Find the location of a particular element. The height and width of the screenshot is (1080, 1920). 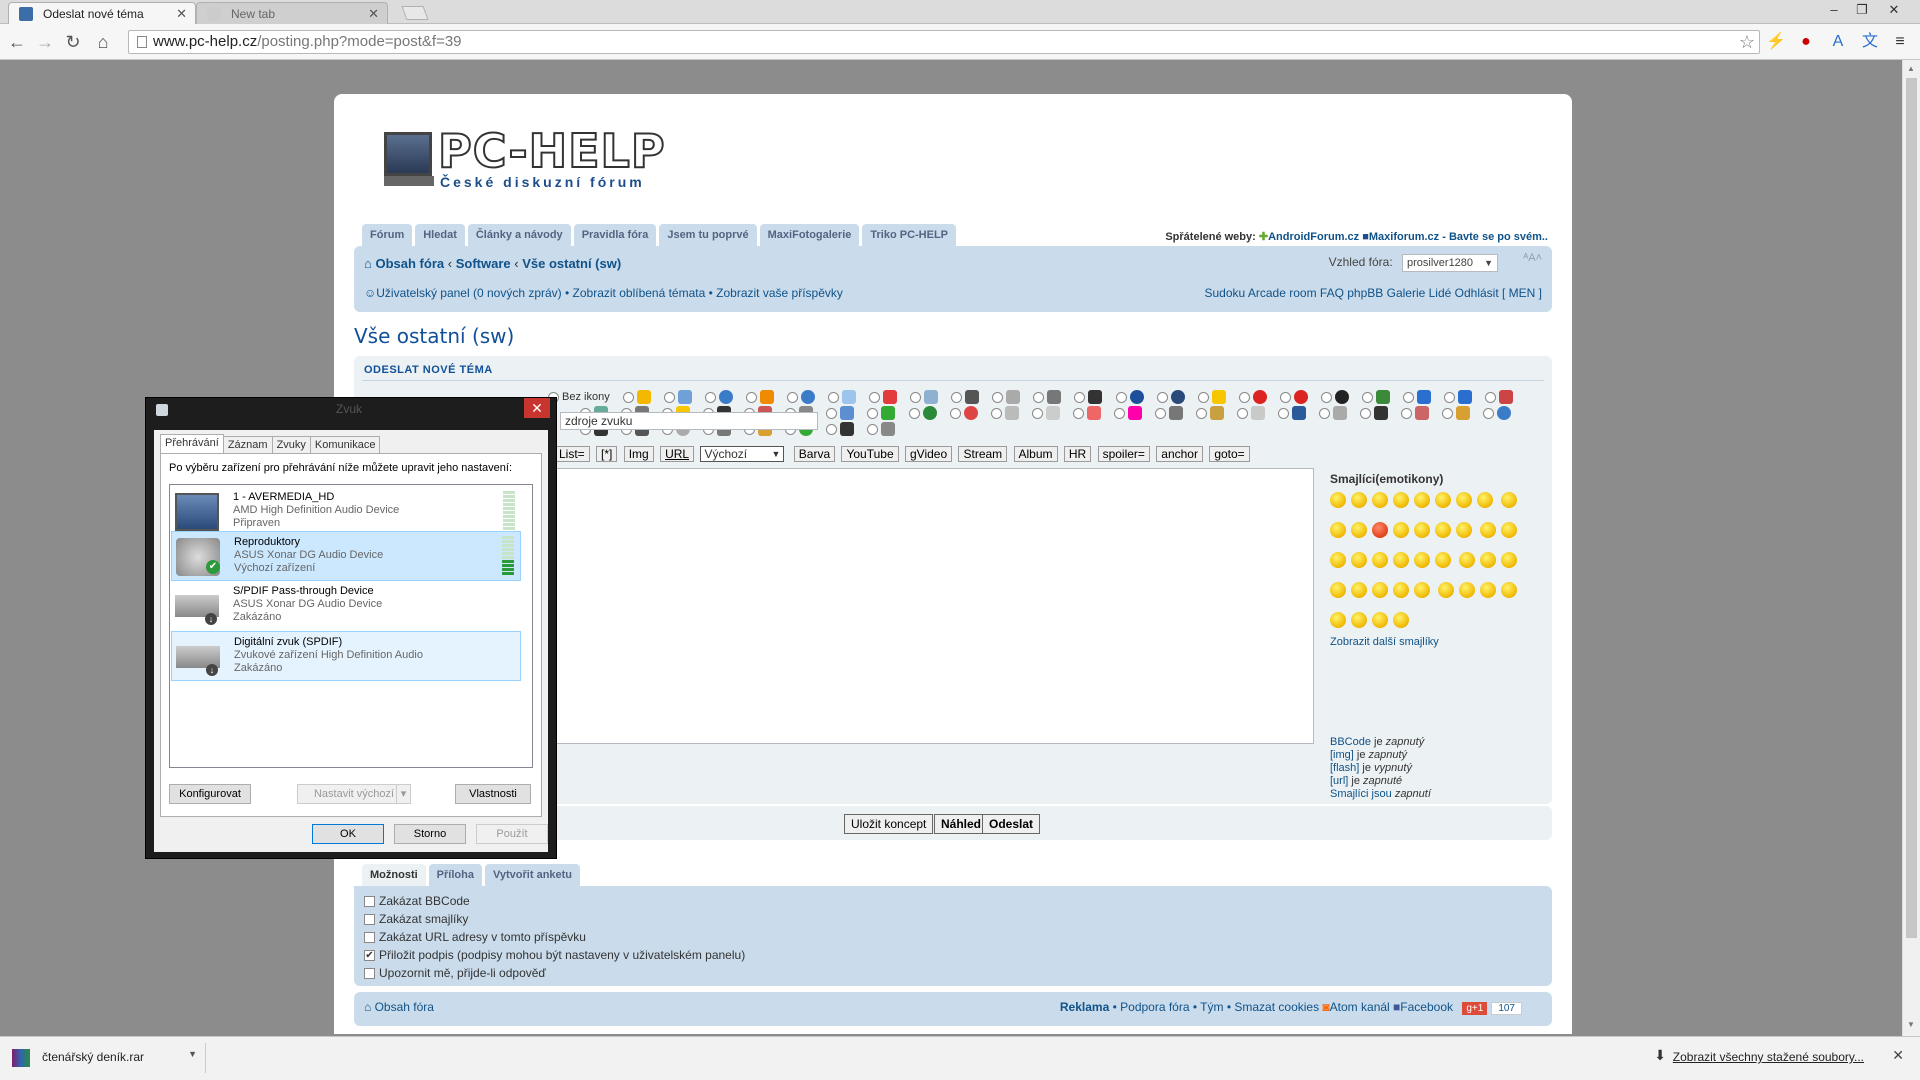

tab-communication: Komunikace is located at coordinates (345, 445).